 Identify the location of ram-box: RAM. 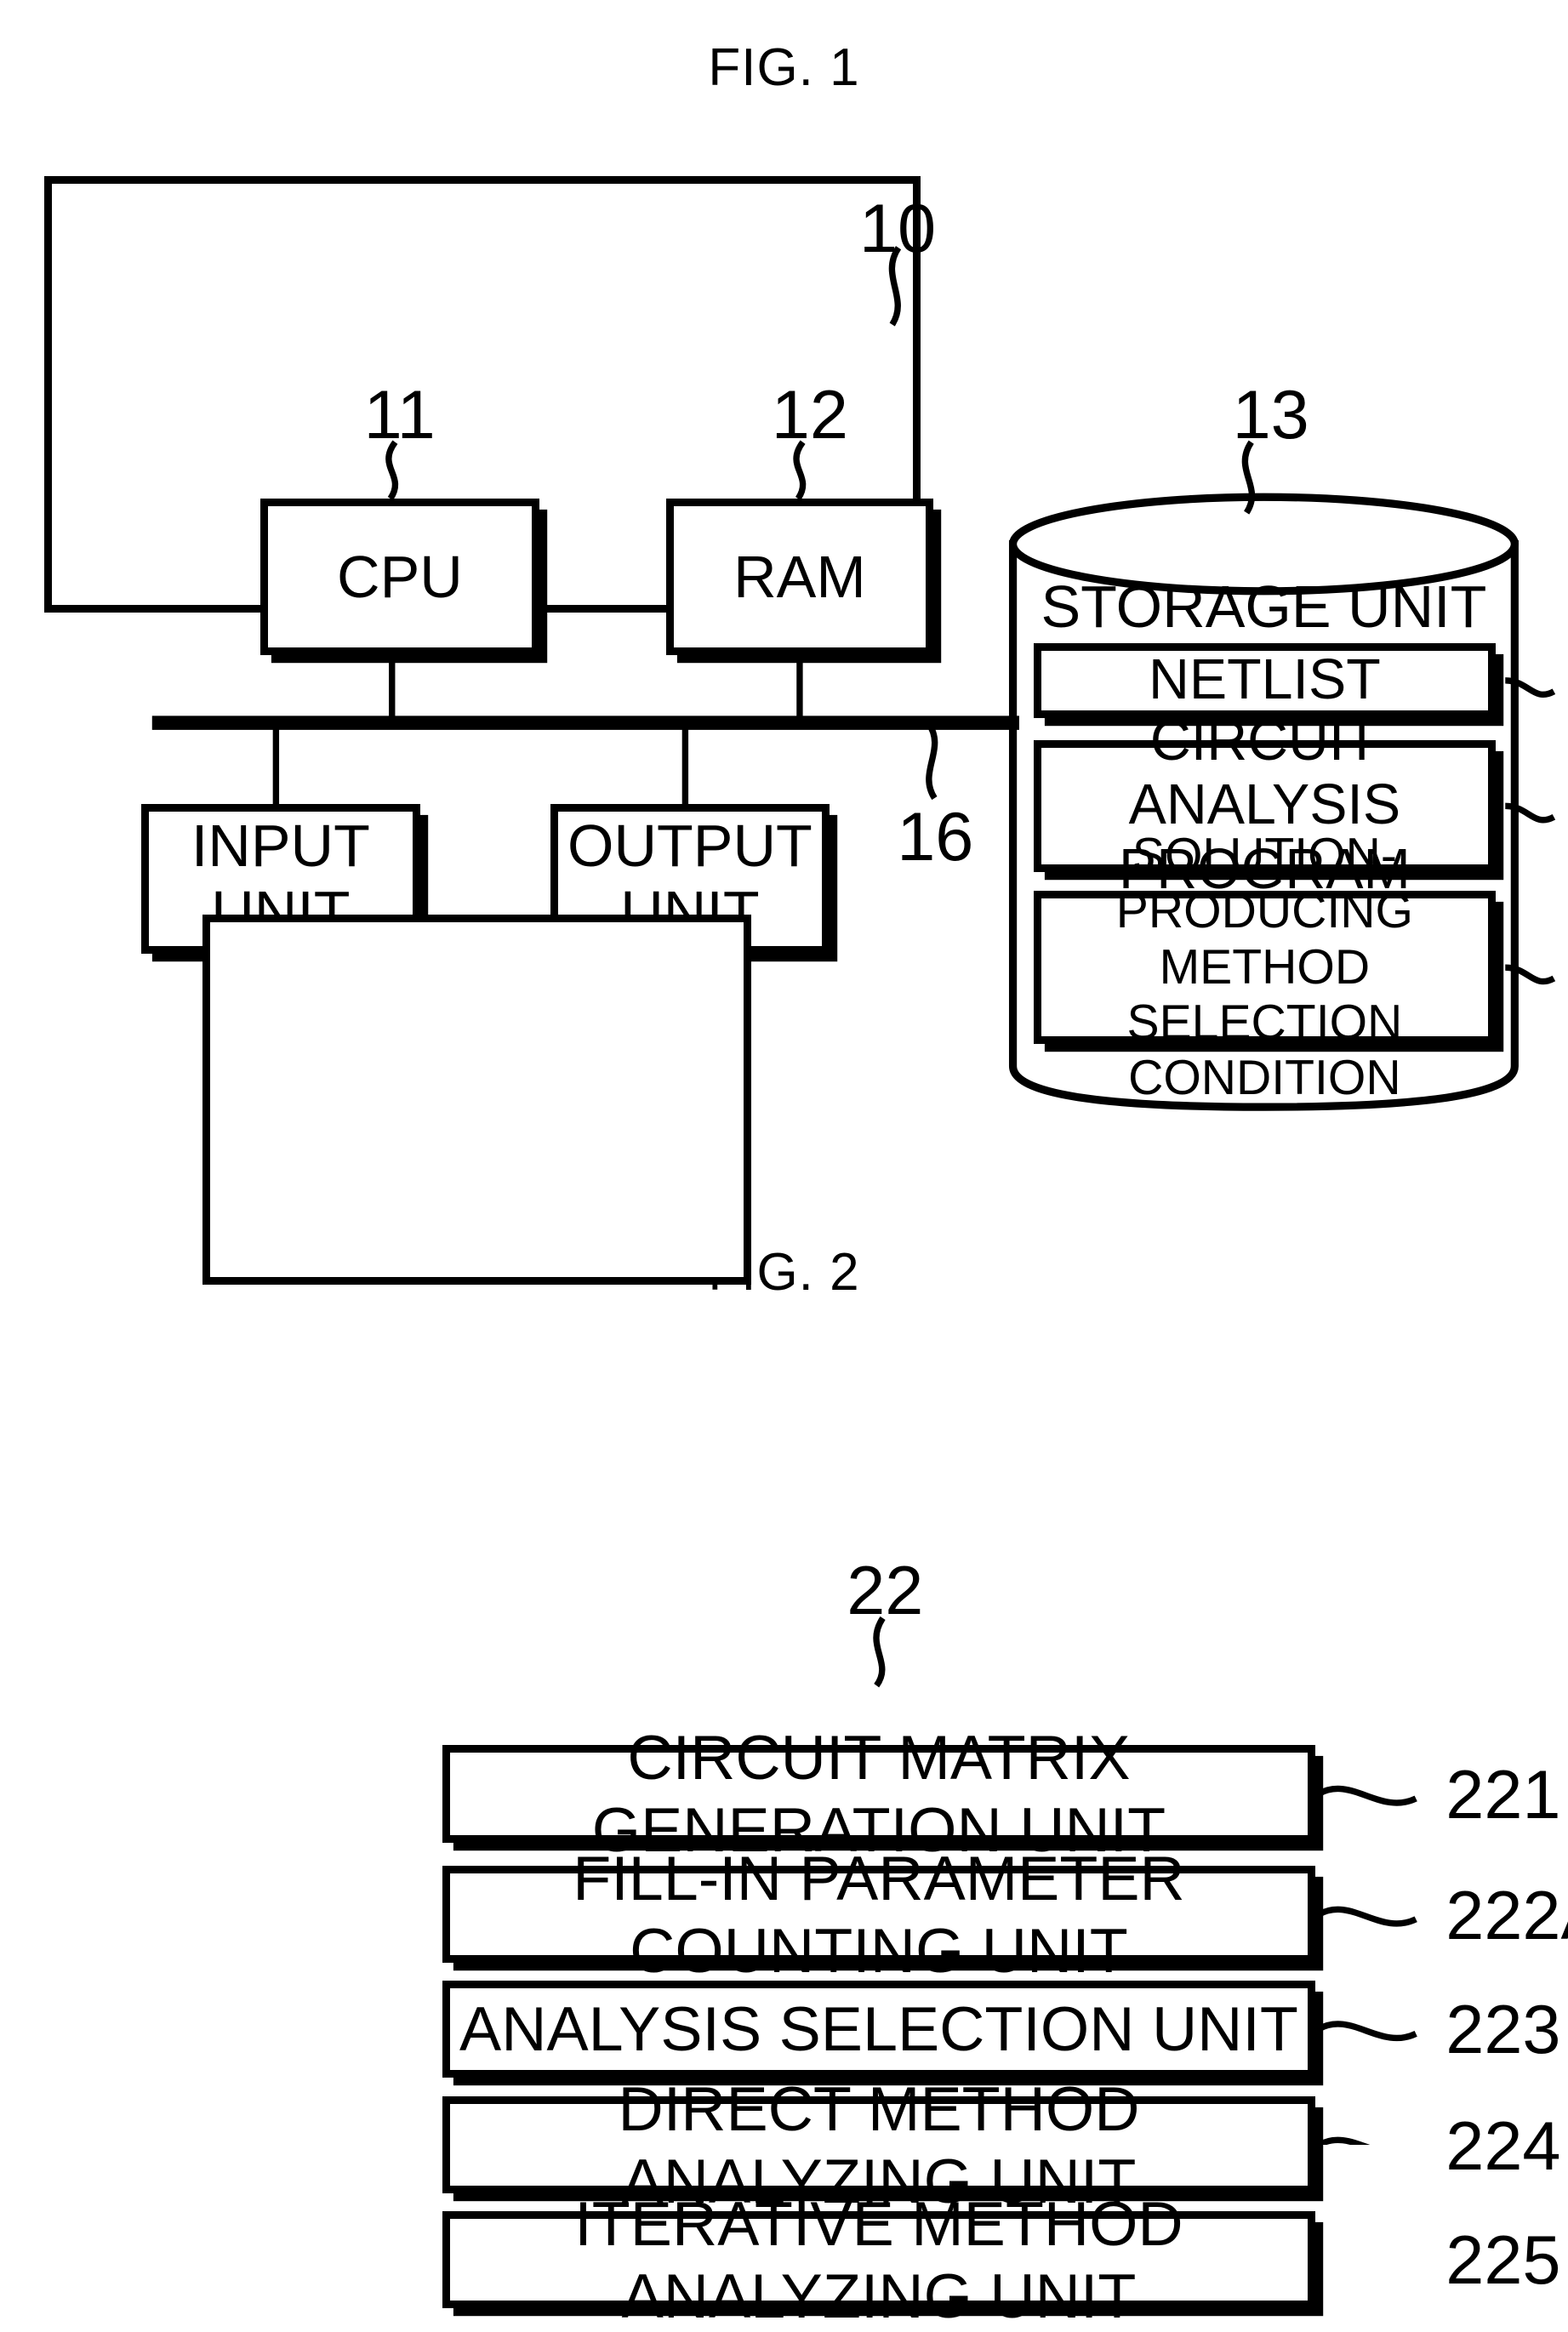
(799, 577).